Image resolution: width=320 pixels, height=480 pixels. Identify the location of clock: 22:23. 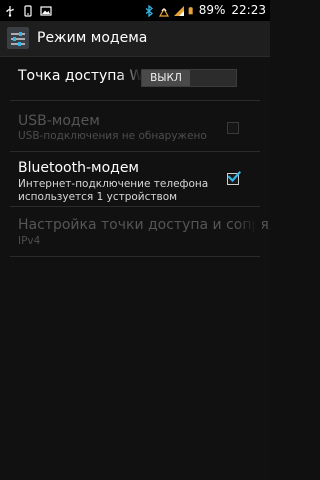
(248, 10).